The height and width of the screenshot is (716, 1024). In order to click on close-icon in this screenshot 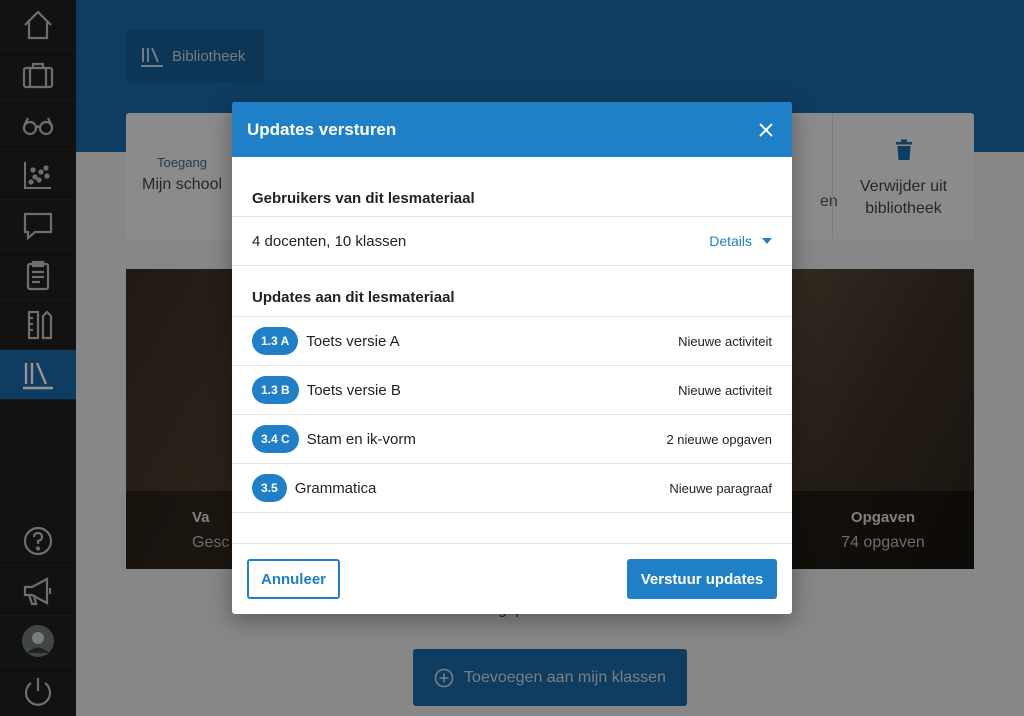, I will do `click(766, 129)`.